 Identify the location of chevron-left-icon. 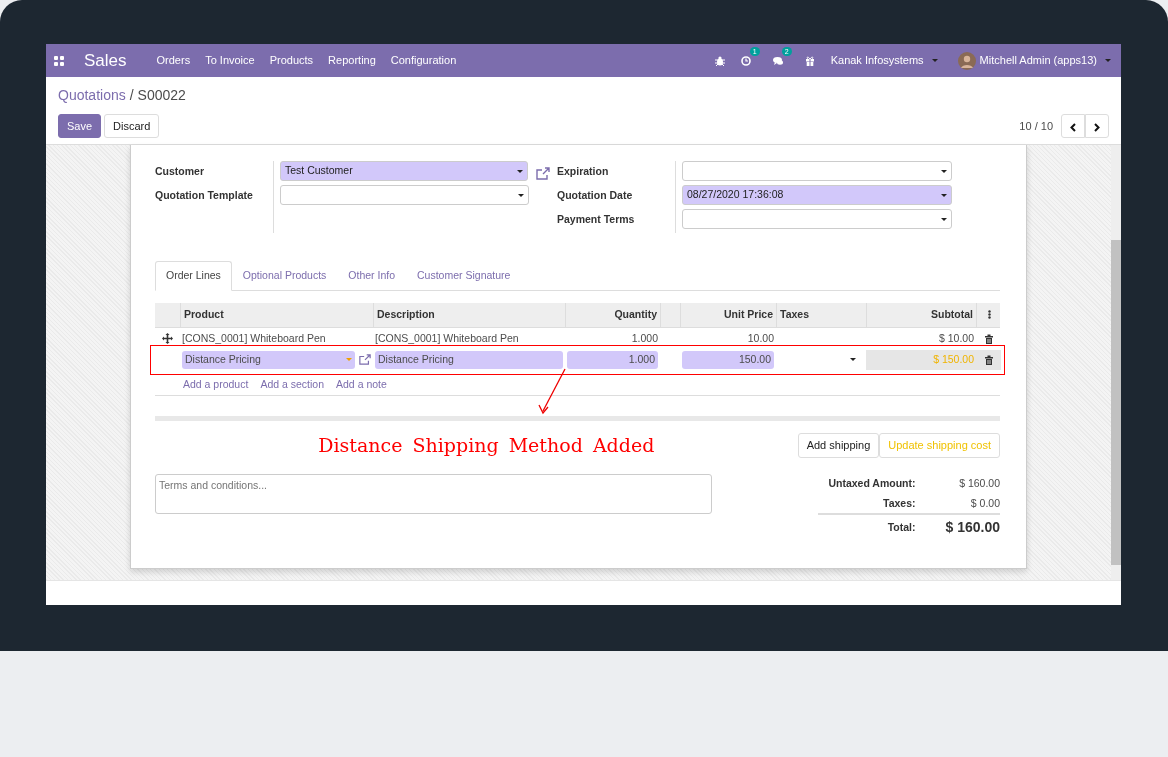
(1073, 127).